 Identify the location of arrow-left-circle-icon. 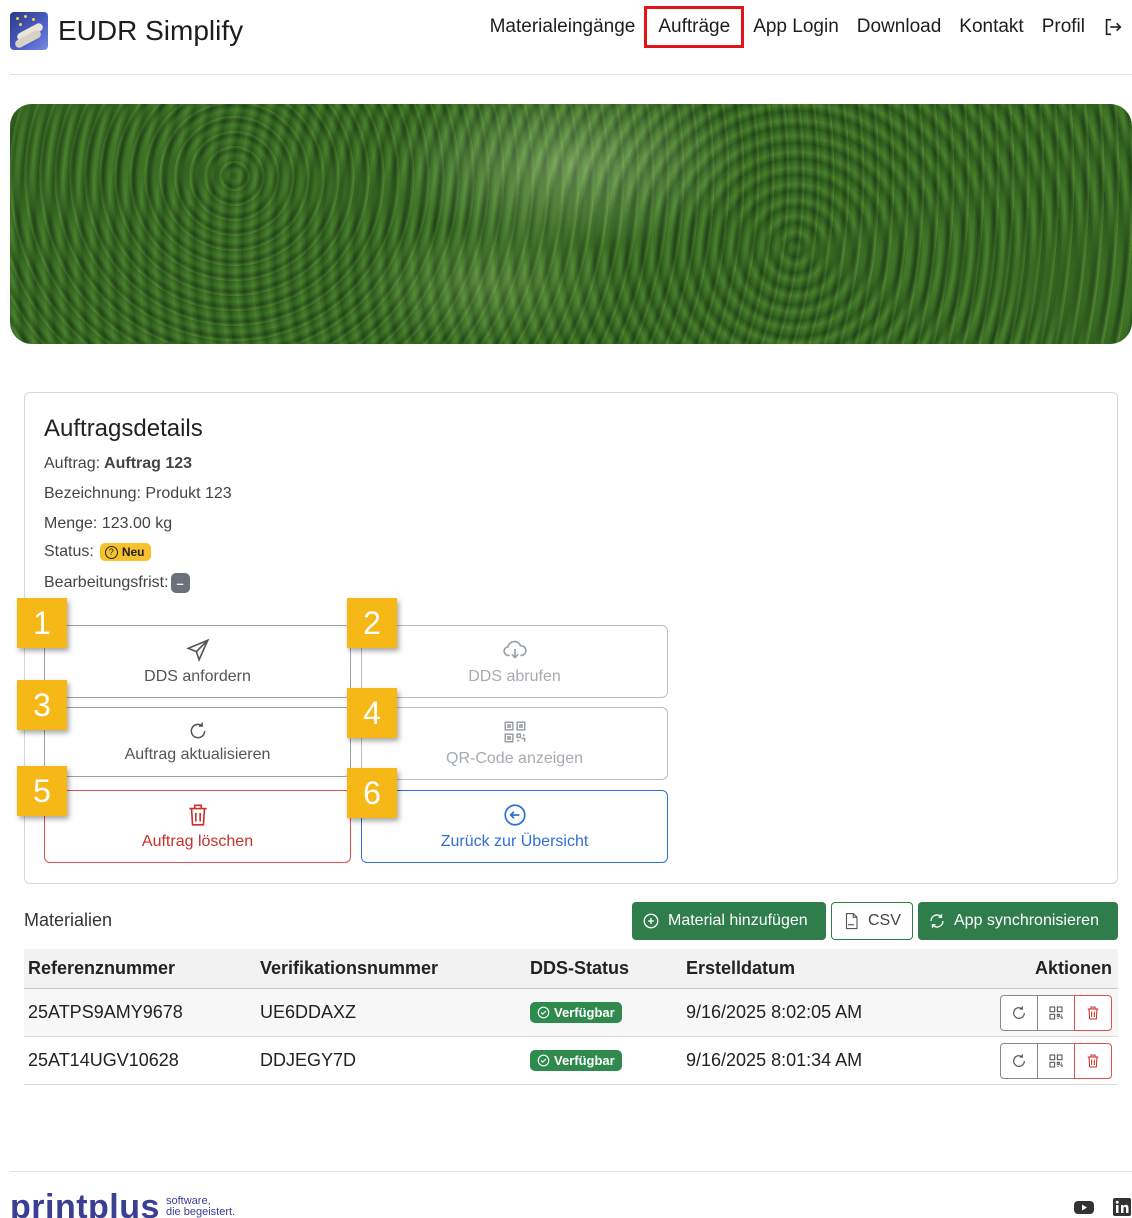
(514, 815).